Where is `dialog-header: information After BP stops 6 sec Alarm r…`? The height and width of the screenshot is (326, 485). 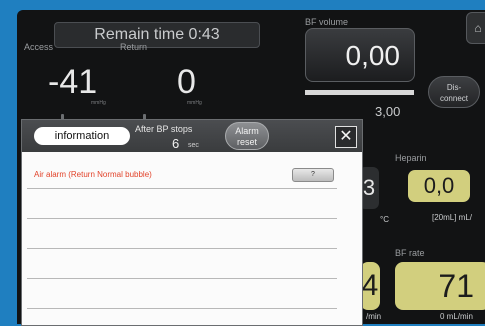 dialog-header: information After BP stops 6 sec Alarm r… is located at coordinates (192, 136).